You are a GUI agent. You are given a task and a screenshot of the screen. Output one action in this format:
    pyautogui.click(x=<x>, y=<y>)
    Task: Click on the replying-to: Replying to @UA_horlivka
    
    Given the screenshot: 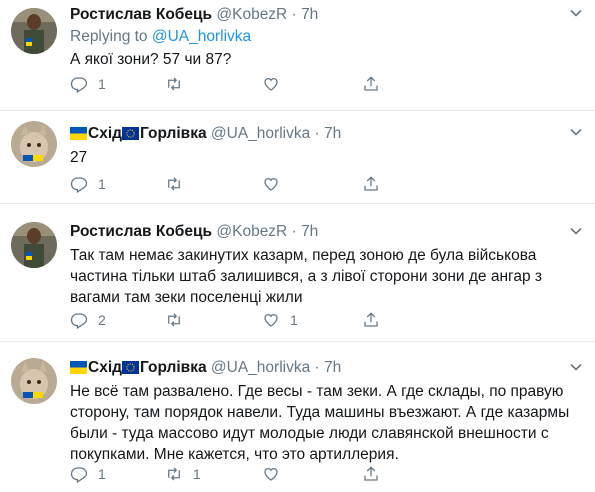 What is the action you would take?
    pyautogui.click(x=326, y=36)
    